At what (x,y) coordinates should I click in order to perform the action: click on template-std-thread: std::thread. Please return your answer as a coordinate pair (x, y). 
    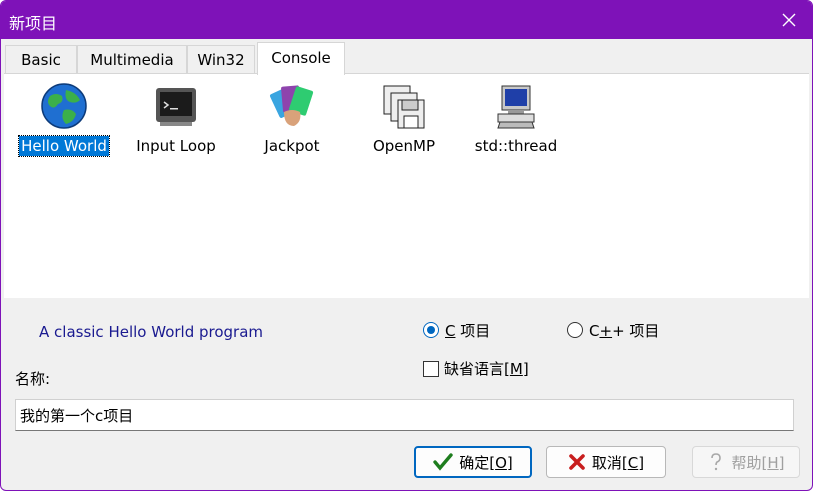
    Looking at the image, I should click on (516, 119).